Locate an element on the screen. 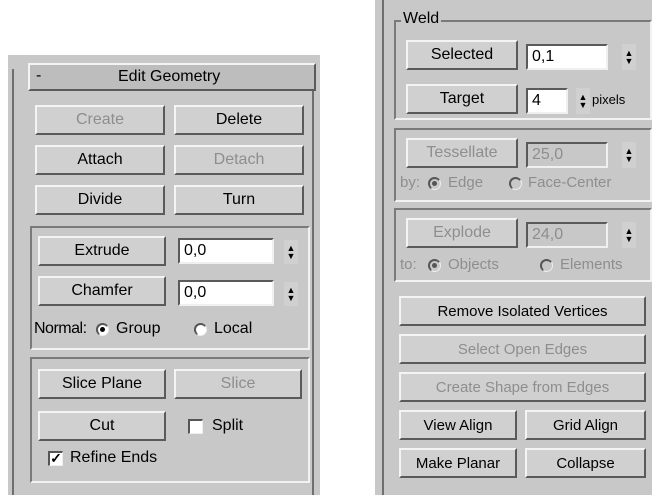 The image size is (652, 495). chamfer-amount-field: 0,0 is located at coordinates (226, 293).